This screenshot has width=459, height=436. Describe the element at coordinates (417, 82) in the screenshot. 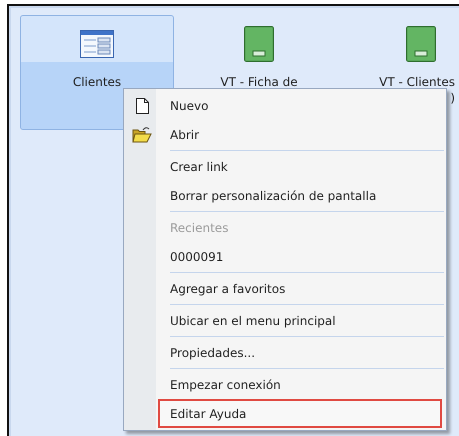

I see `tile-label: VT - Clientes` at that location.